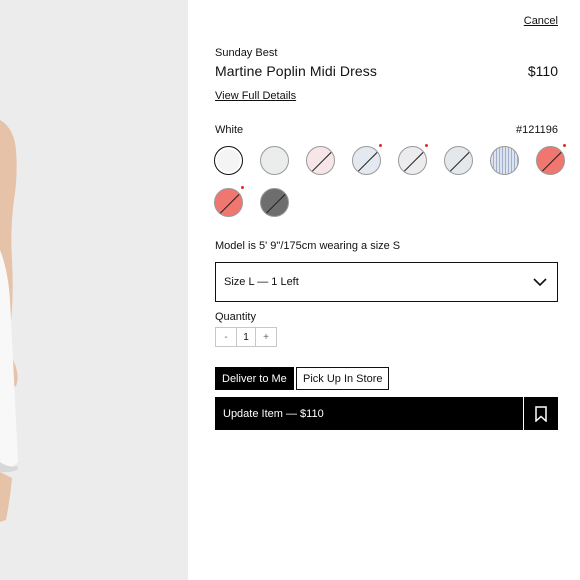  What do you see at coordinates (229, 130) in the screenshot?
I see `selected-color-name: White` at bounding box center [229, 130].